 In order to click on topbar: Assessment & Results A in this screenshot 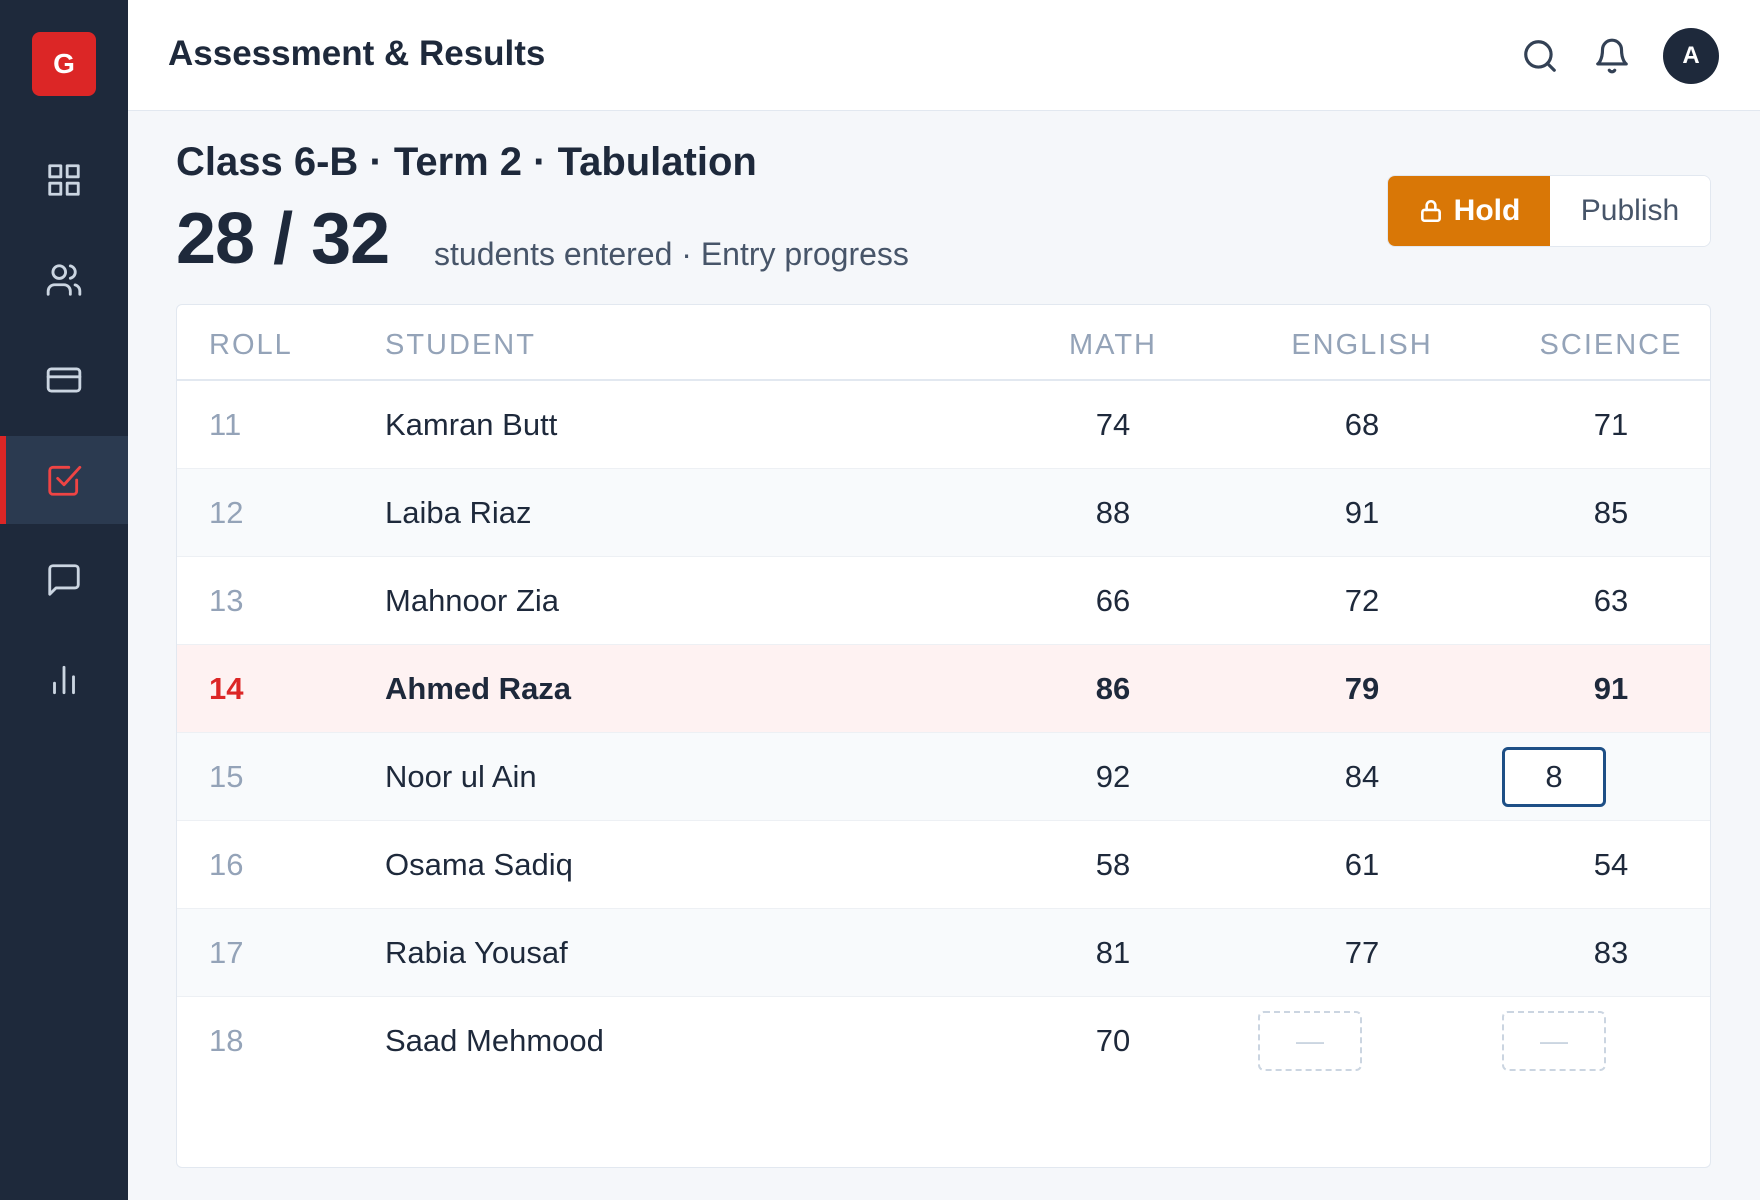, I will do `click(944, 55)`.